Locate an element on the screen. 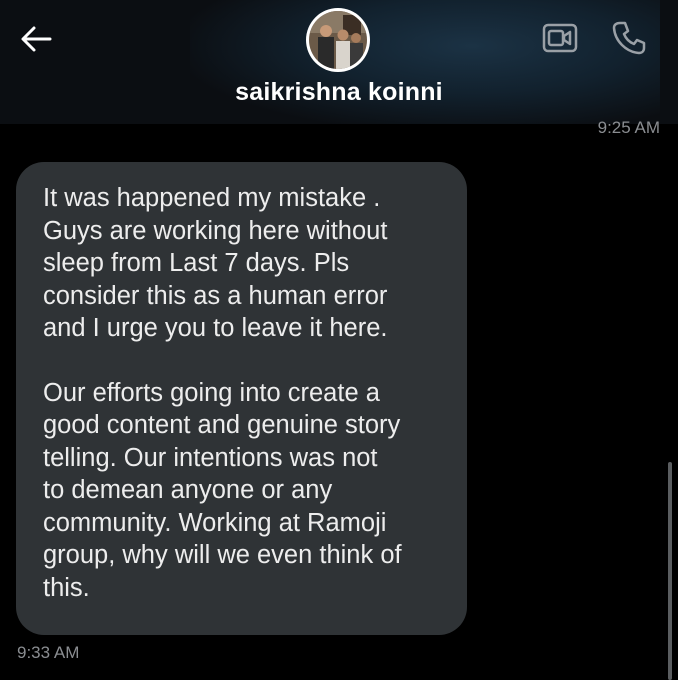  back-button is located at coordinates (36, 39).